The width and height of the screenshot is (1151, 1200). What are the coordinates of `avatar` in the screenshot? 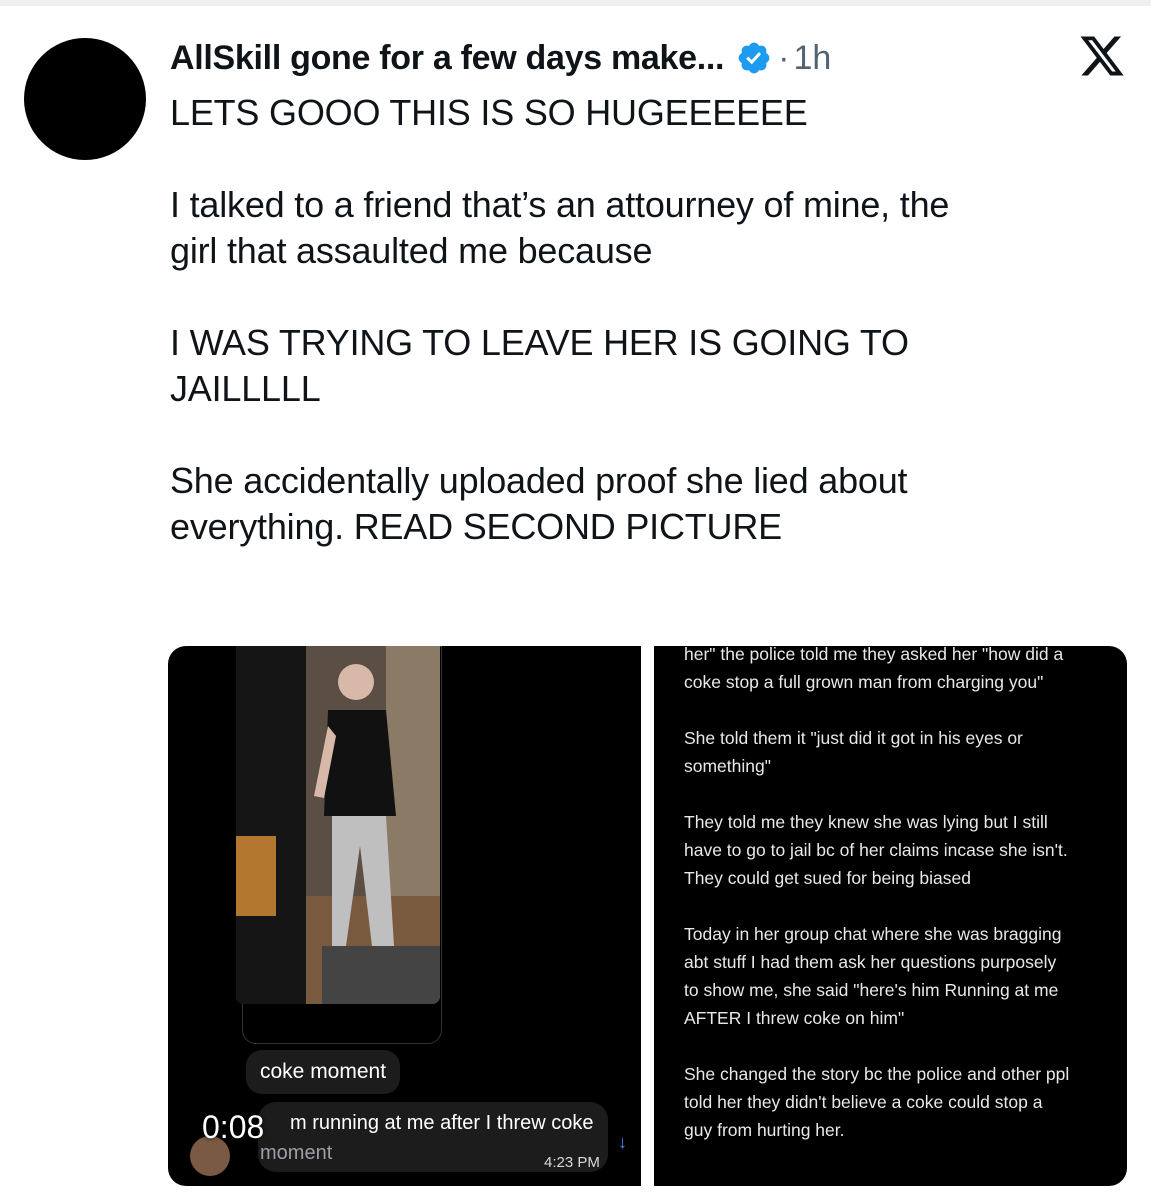 It's located at (85, 99).